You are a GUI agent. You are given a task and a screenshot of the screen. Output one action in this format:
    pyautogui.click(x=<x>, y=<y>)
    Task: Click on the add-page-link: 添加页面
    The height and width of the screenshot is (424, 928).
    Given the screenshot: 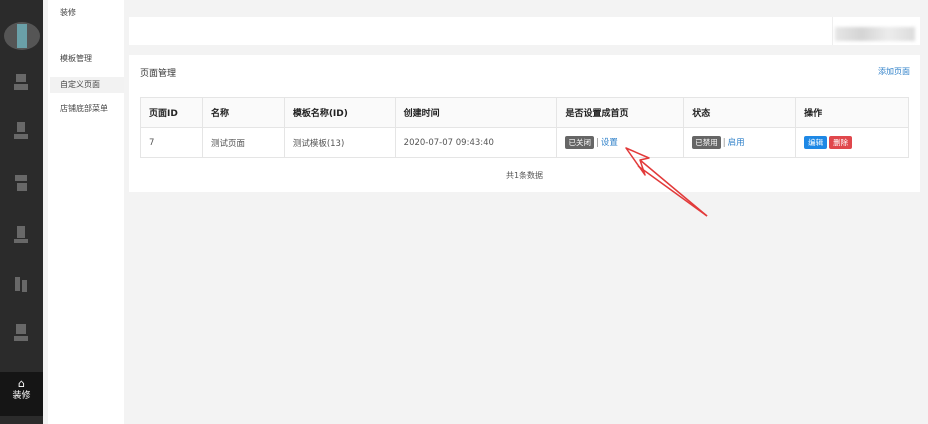 What is the action you would take?
    pyautogui.click(x=894, y=71)
    